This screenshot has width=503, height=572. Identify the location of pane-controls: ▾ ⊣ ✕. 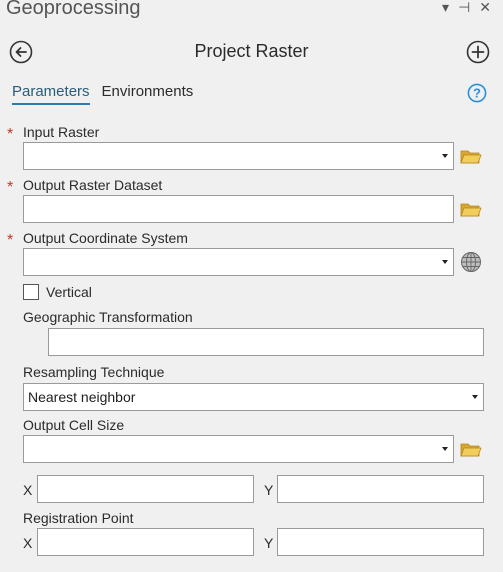
(466, 7).